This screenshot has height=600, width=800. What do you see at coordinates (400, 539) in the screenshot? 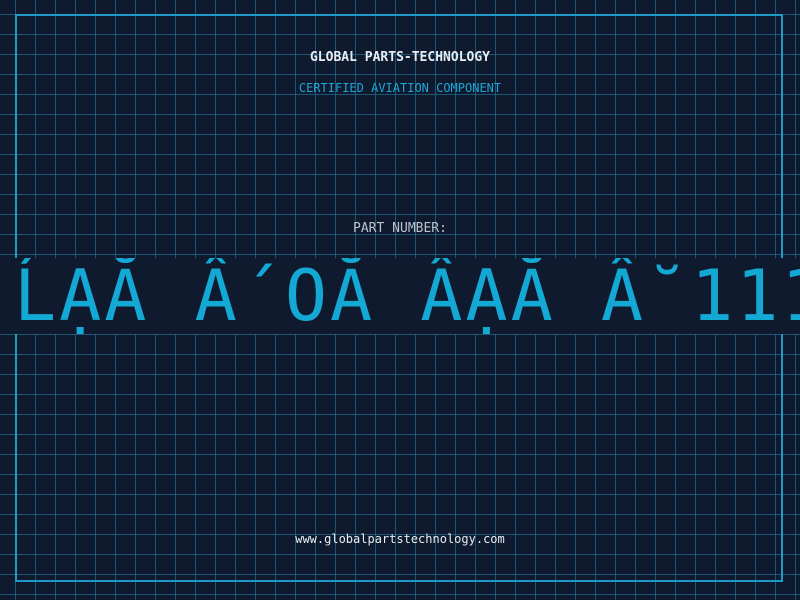
I see `website-url: www.globalpartstechnology.com` at bounding box center [400, 539].